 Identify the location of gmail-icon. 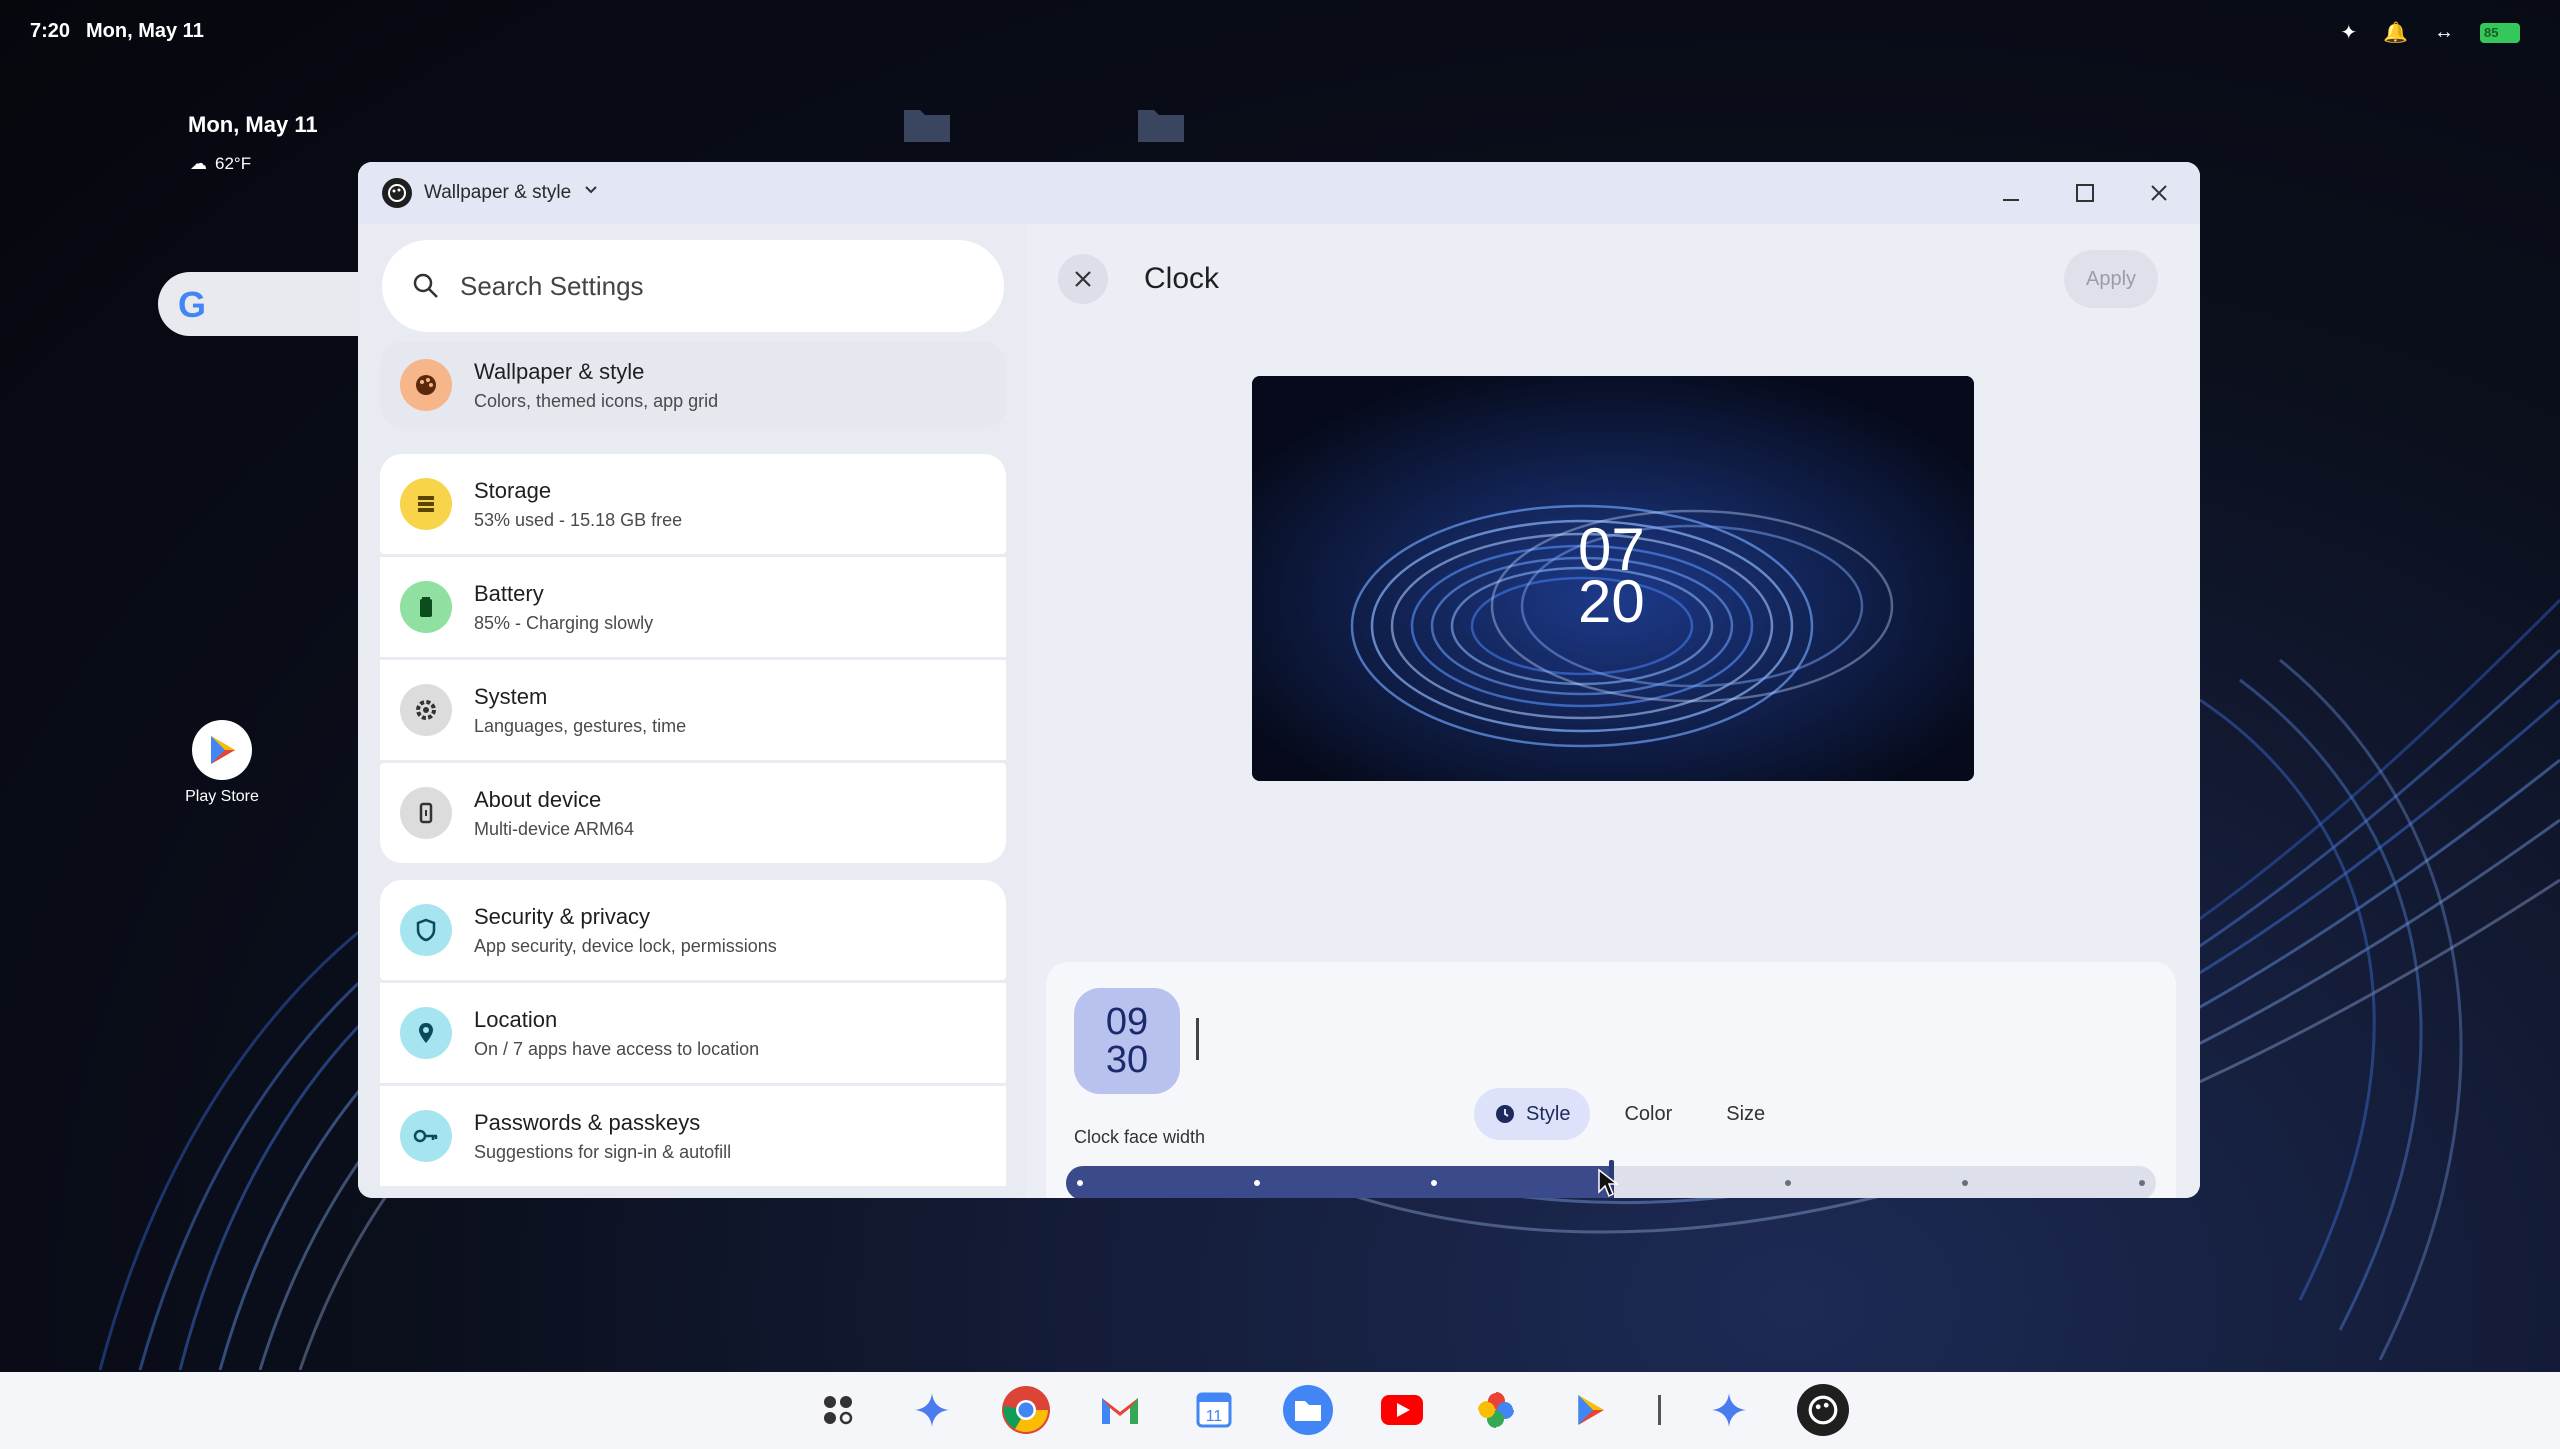
(1120, 1410).